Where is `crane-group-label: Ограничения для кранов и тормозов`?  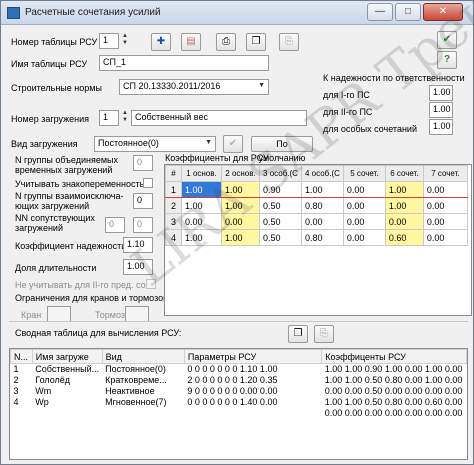
crane-group-label: Ограничения для кранов и тормозов is located at coordinates (91, 298).